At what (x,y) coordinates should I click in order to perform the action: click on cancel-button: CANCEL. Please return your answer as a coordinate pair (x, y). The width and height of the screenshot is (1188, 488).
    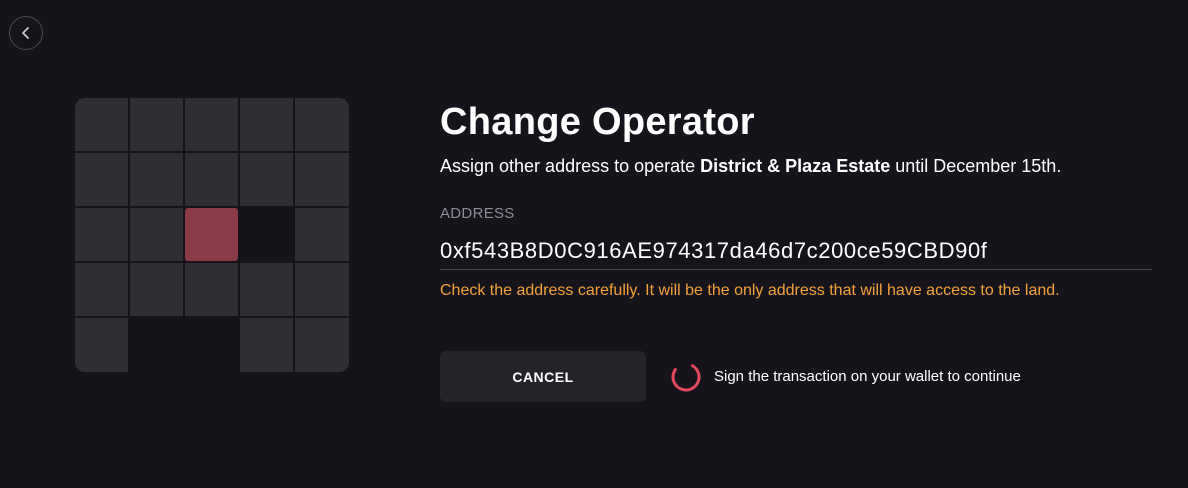
    Looking at the image, I should click on (543, 376).